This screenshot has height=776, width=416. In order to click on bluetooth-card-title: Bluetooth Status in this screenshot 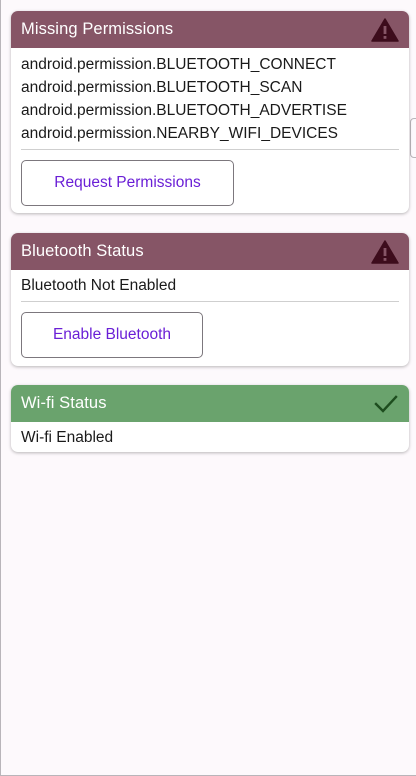, I will do `click(82, 251)`.